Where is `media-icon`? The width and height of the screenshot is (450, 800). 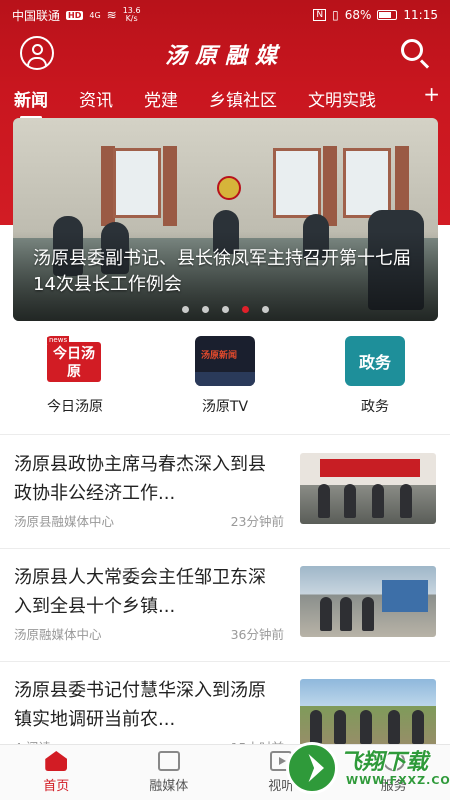 media-icon is located at coordinates (168, 761).